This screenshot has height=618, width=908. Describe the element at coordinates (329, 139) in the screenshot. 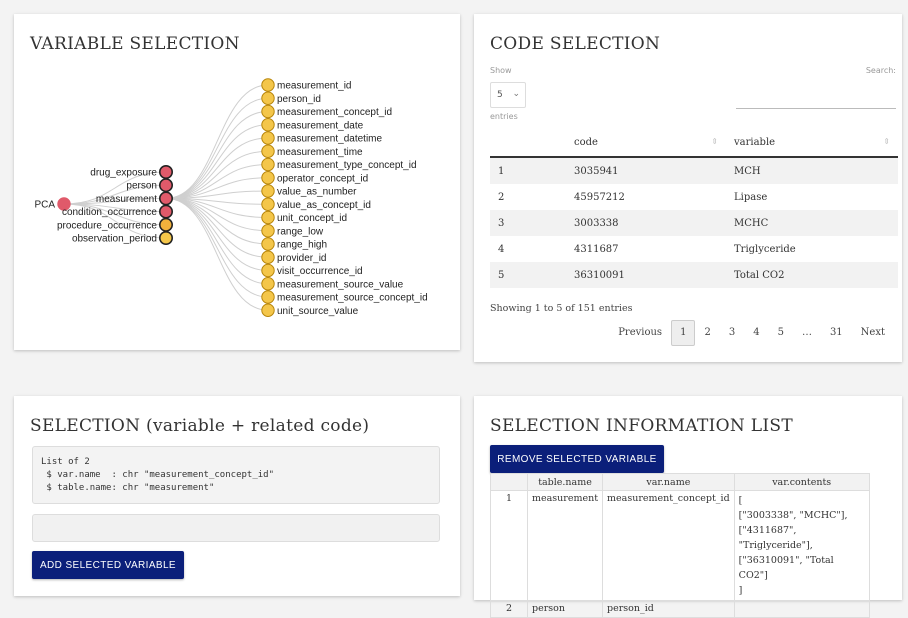

I see `tree-field-label: measurement_datetime` at that location.